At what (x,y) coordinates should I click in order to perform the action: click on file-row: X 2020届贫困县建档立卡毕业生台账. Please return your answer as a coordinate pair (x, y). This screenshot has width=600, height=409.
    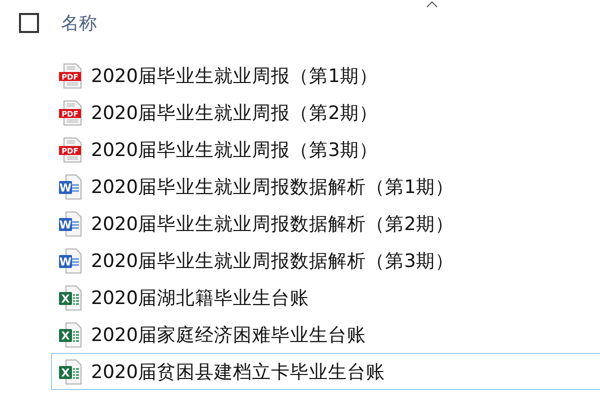
    Looking at the image, I should click on (325, 371).